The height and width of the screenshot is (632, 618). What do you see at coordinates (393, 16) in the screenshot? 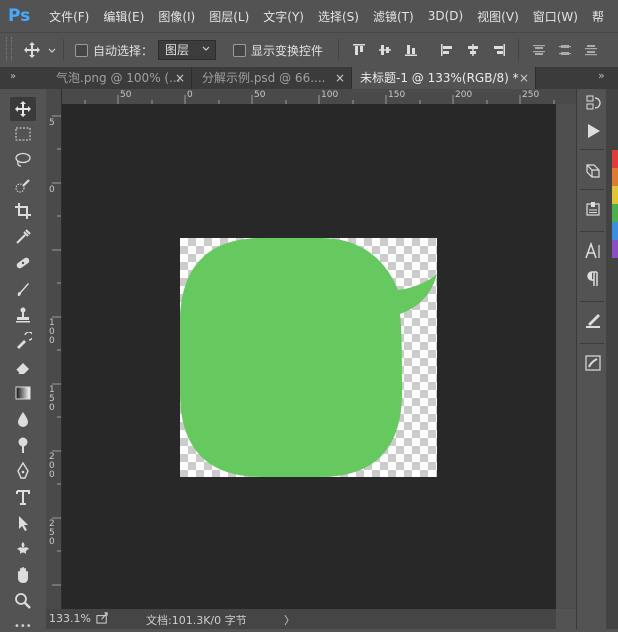
I see `menu-filter: 滤镜(T)` at bounding box center [393, 16].